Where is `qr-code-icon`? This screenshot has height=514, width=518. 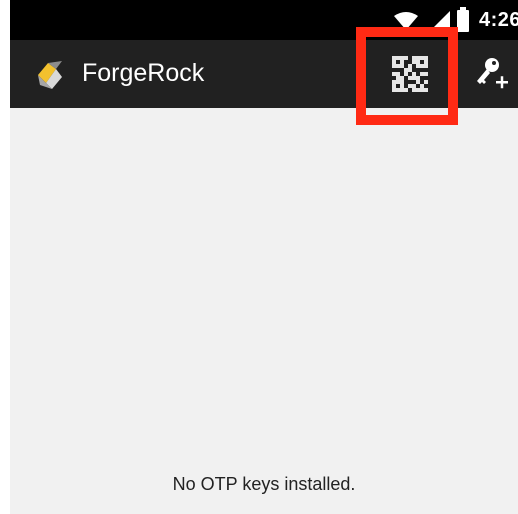 qr-code-icon is located at coordinates (410, 74).